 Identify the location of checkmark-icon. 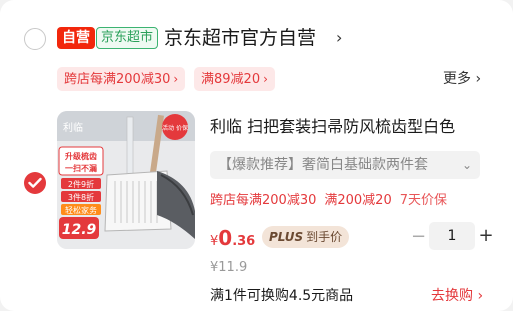
(35, 182).